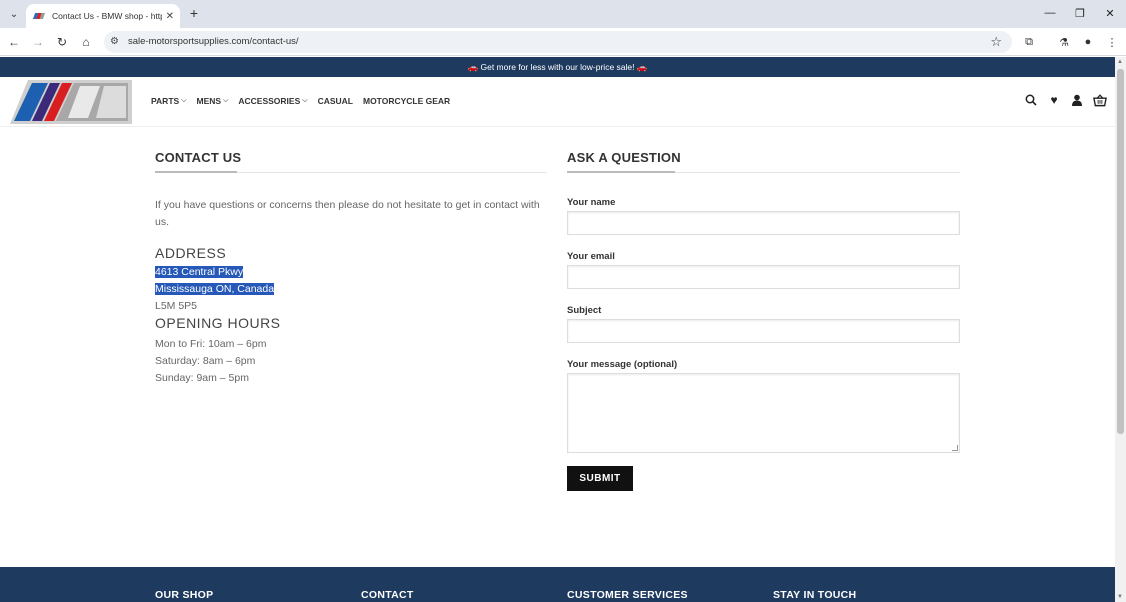 This screenshot has height=602, width=1126. Describe the element at coordinates (191, 253) in the screenshot. I see `address-heading: ADDRESS` at that location.